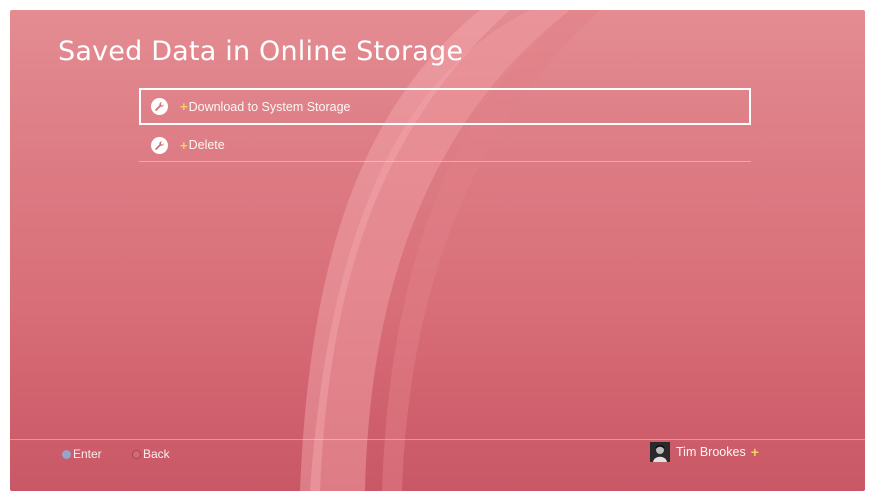  What do you see at coordinates (437, 439) in the screenshot?
I see `footer-divider` at bounding box center [437, 439].